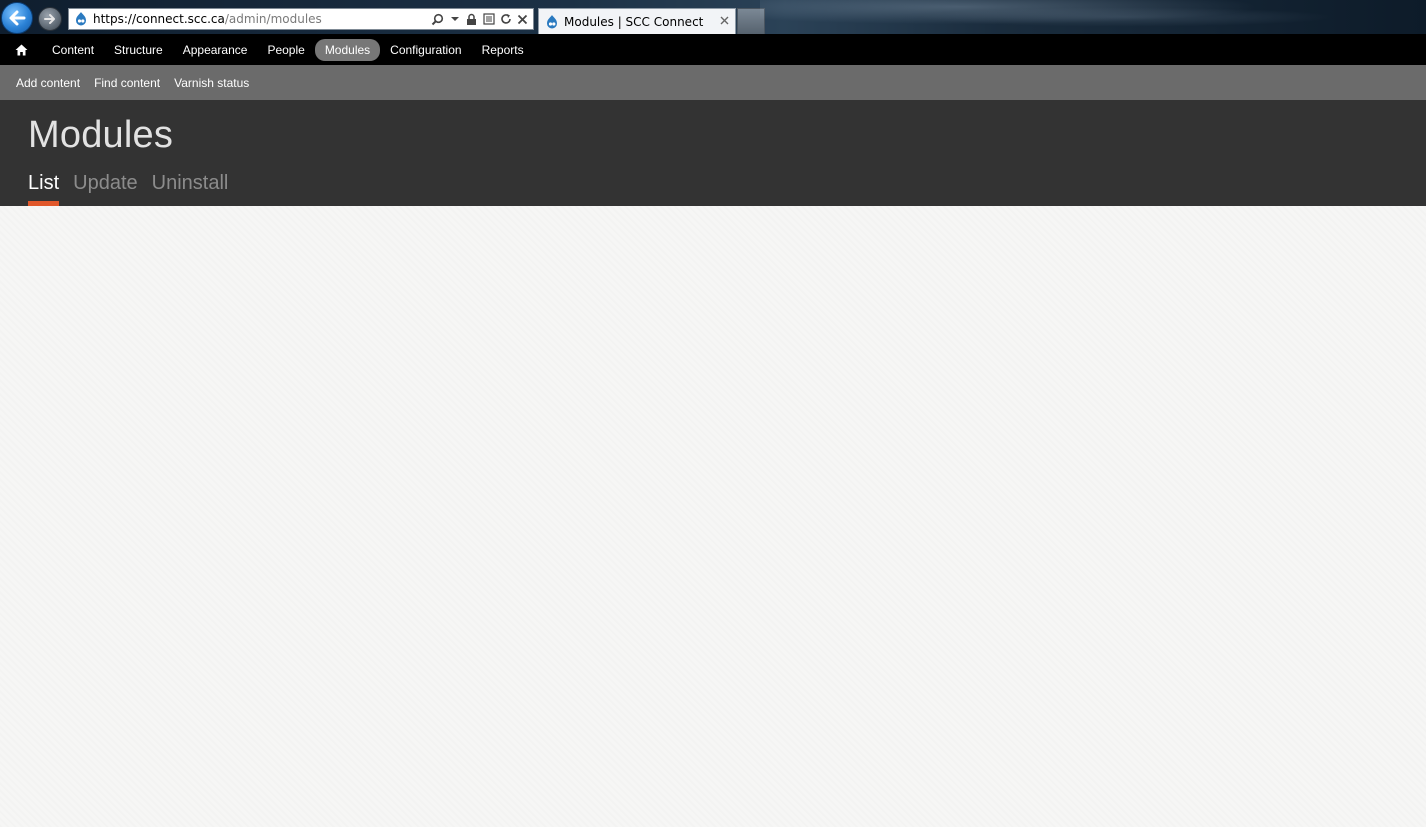 This screenshot has width=1426, height=827. Describe the element at coordinates (751, 21) in the screenshot. I see `new-tab-button` at that location.